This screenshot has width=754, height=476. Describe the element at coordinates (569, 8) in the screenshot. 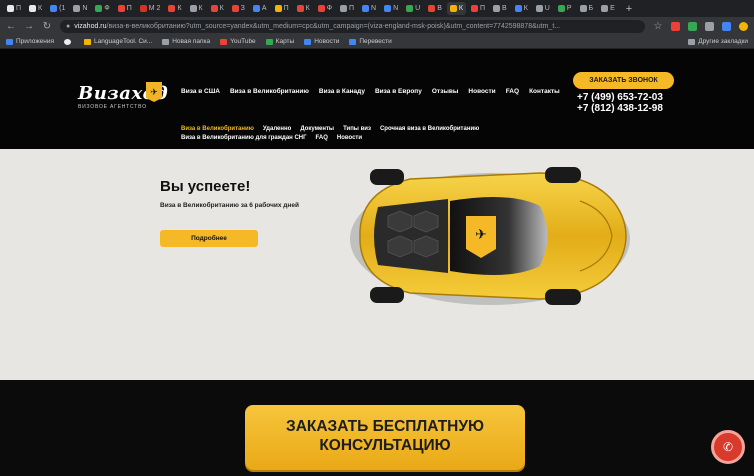

I see `tab-label: Р` at that location.